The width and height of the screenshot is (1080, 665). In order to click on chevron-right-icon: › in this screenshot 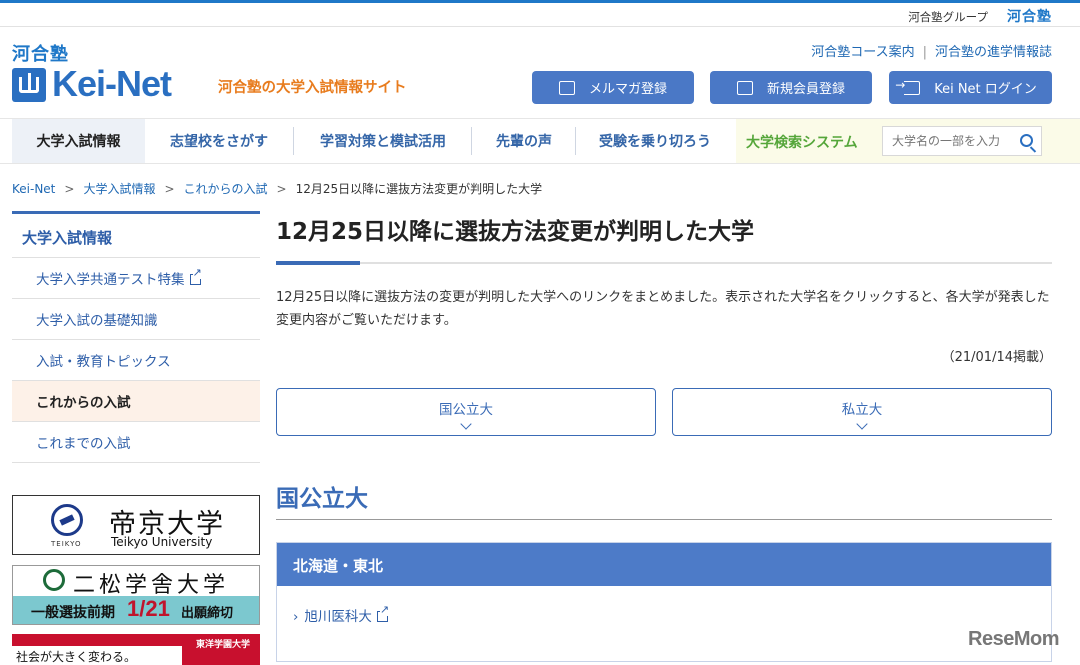, I will do `click(296, 617)`.